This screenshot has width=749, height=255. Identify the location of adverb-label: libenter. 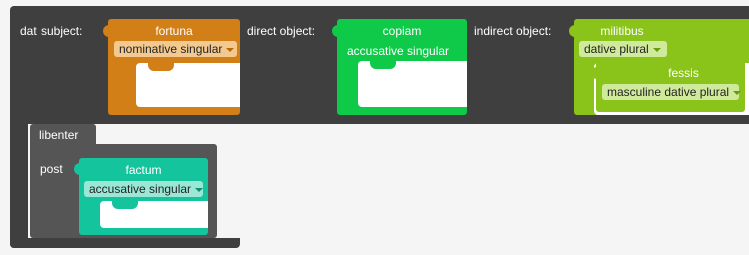
(59, 135).